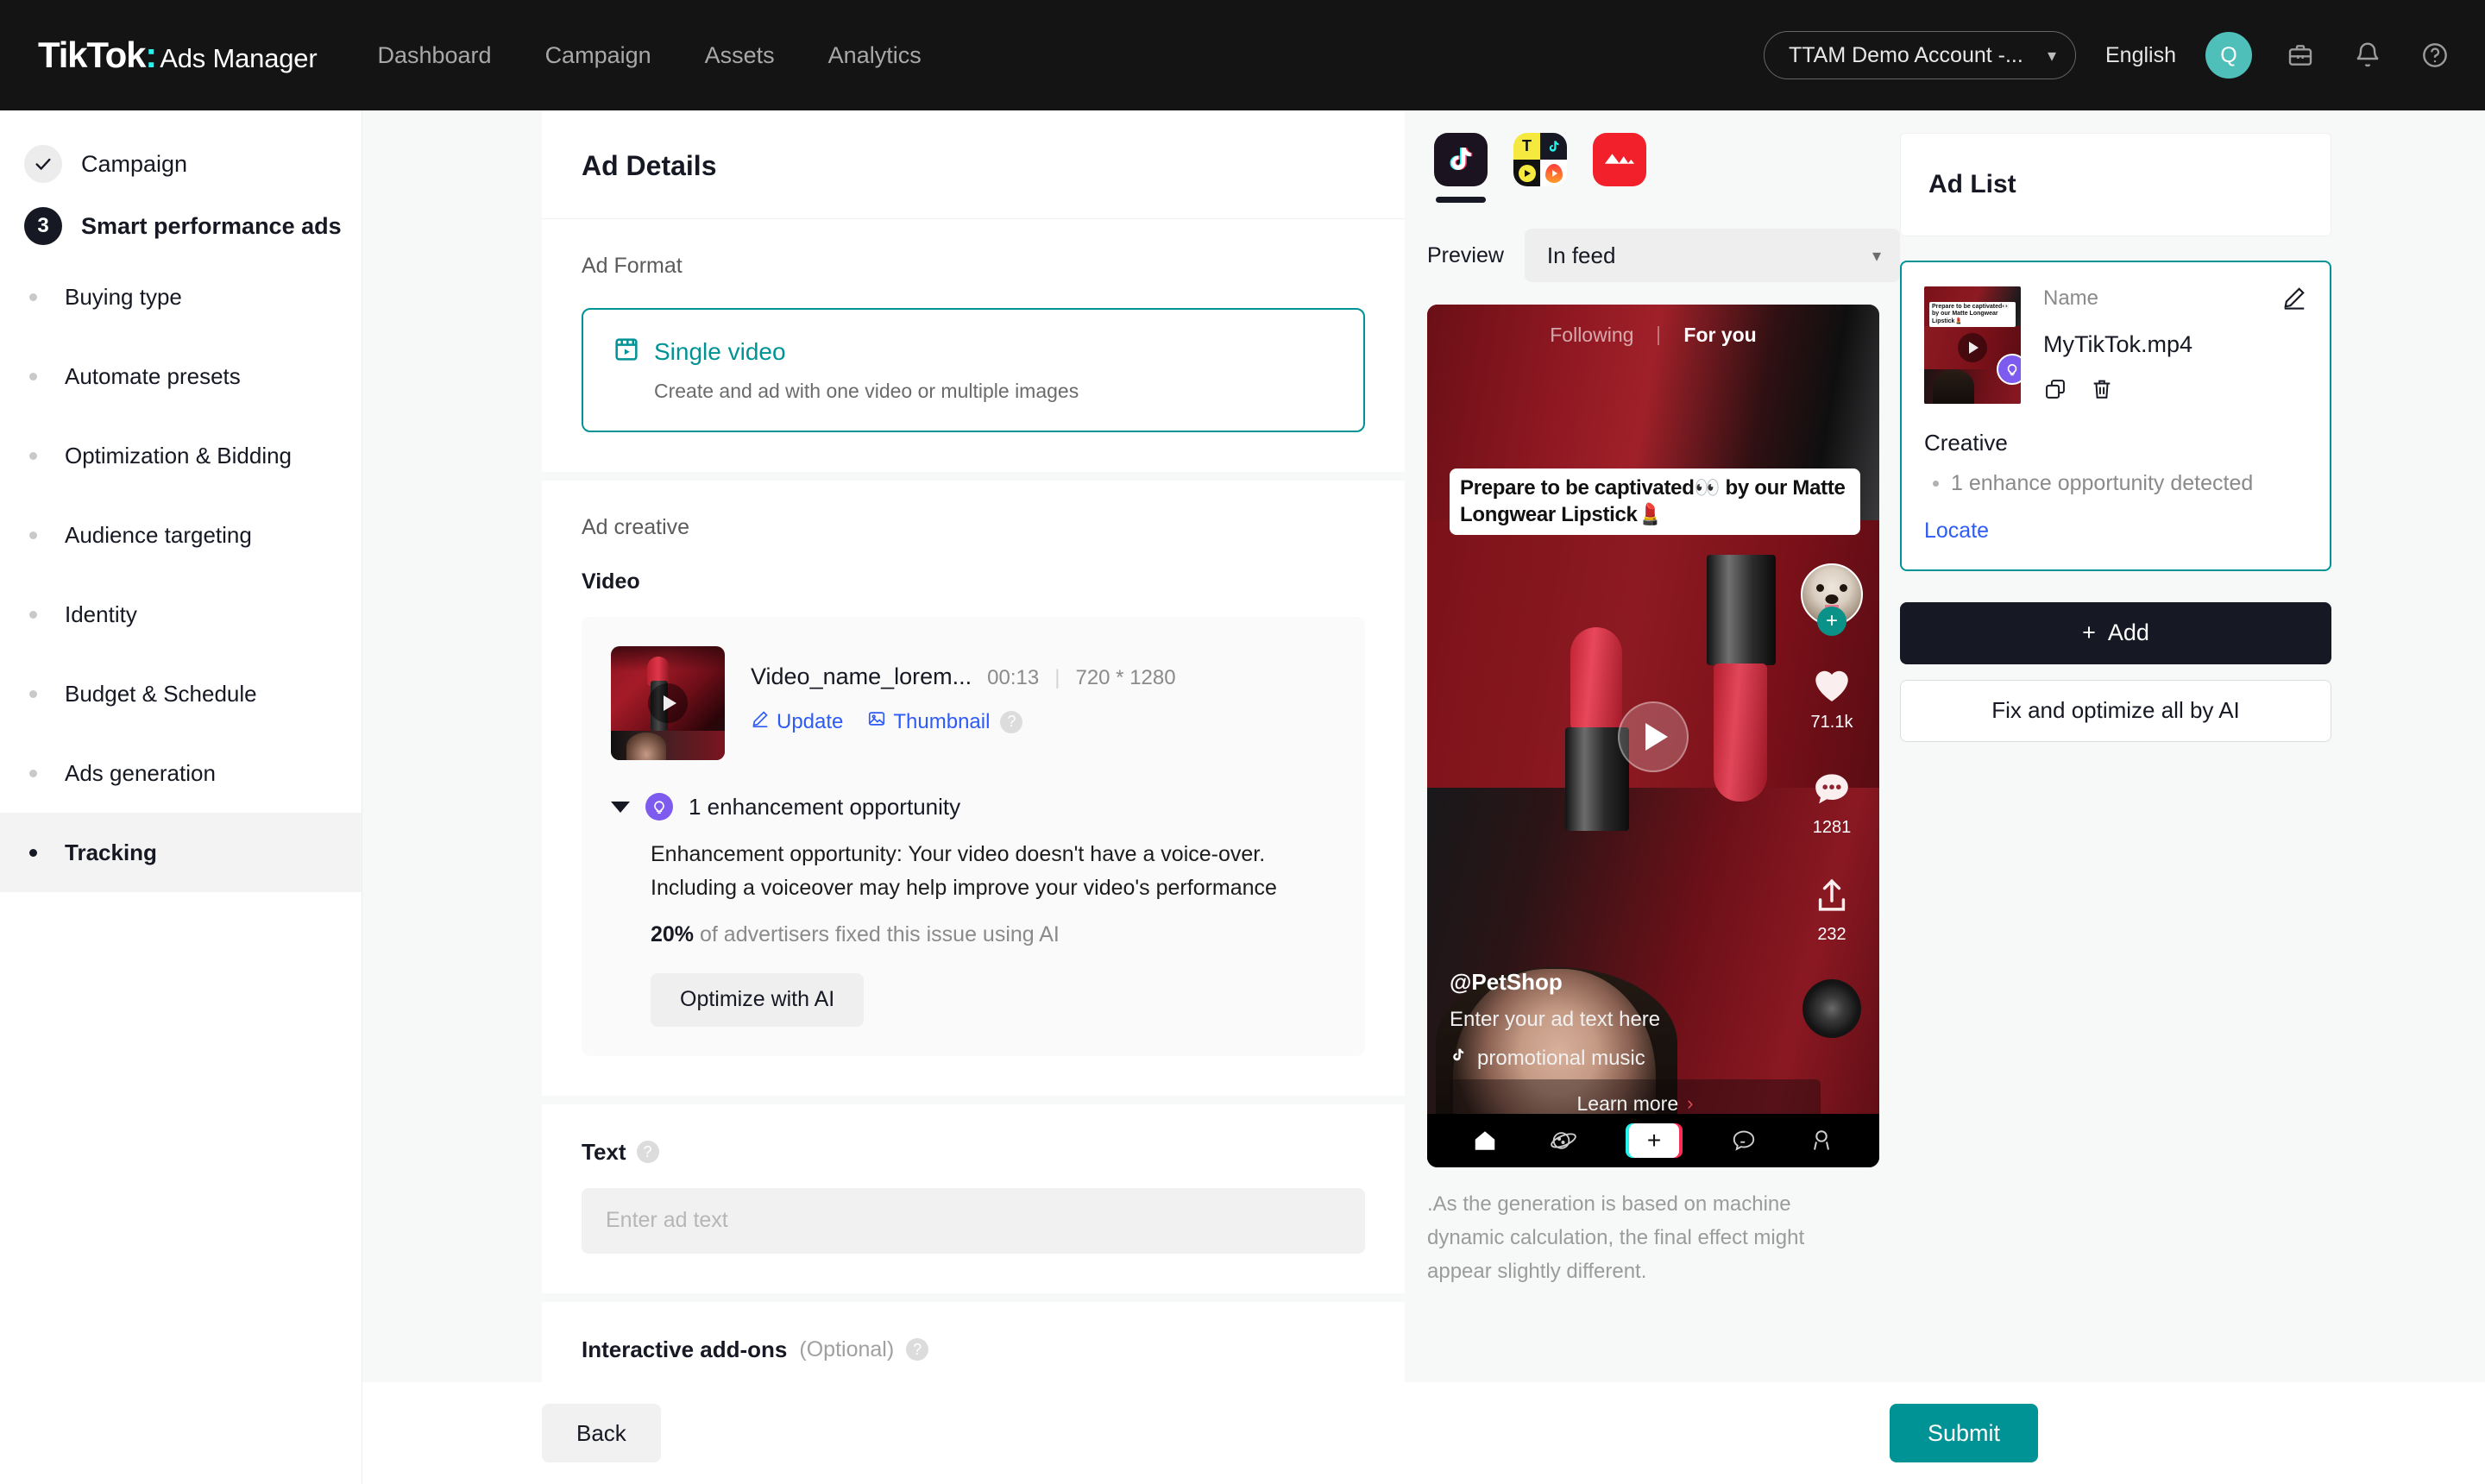 This screenshot has height=1484, width=2485. What do you see at coordinates (632, 266) in the screenshot?
I see `ad-format-label: Ad Format` at bounding box center [632, 266].